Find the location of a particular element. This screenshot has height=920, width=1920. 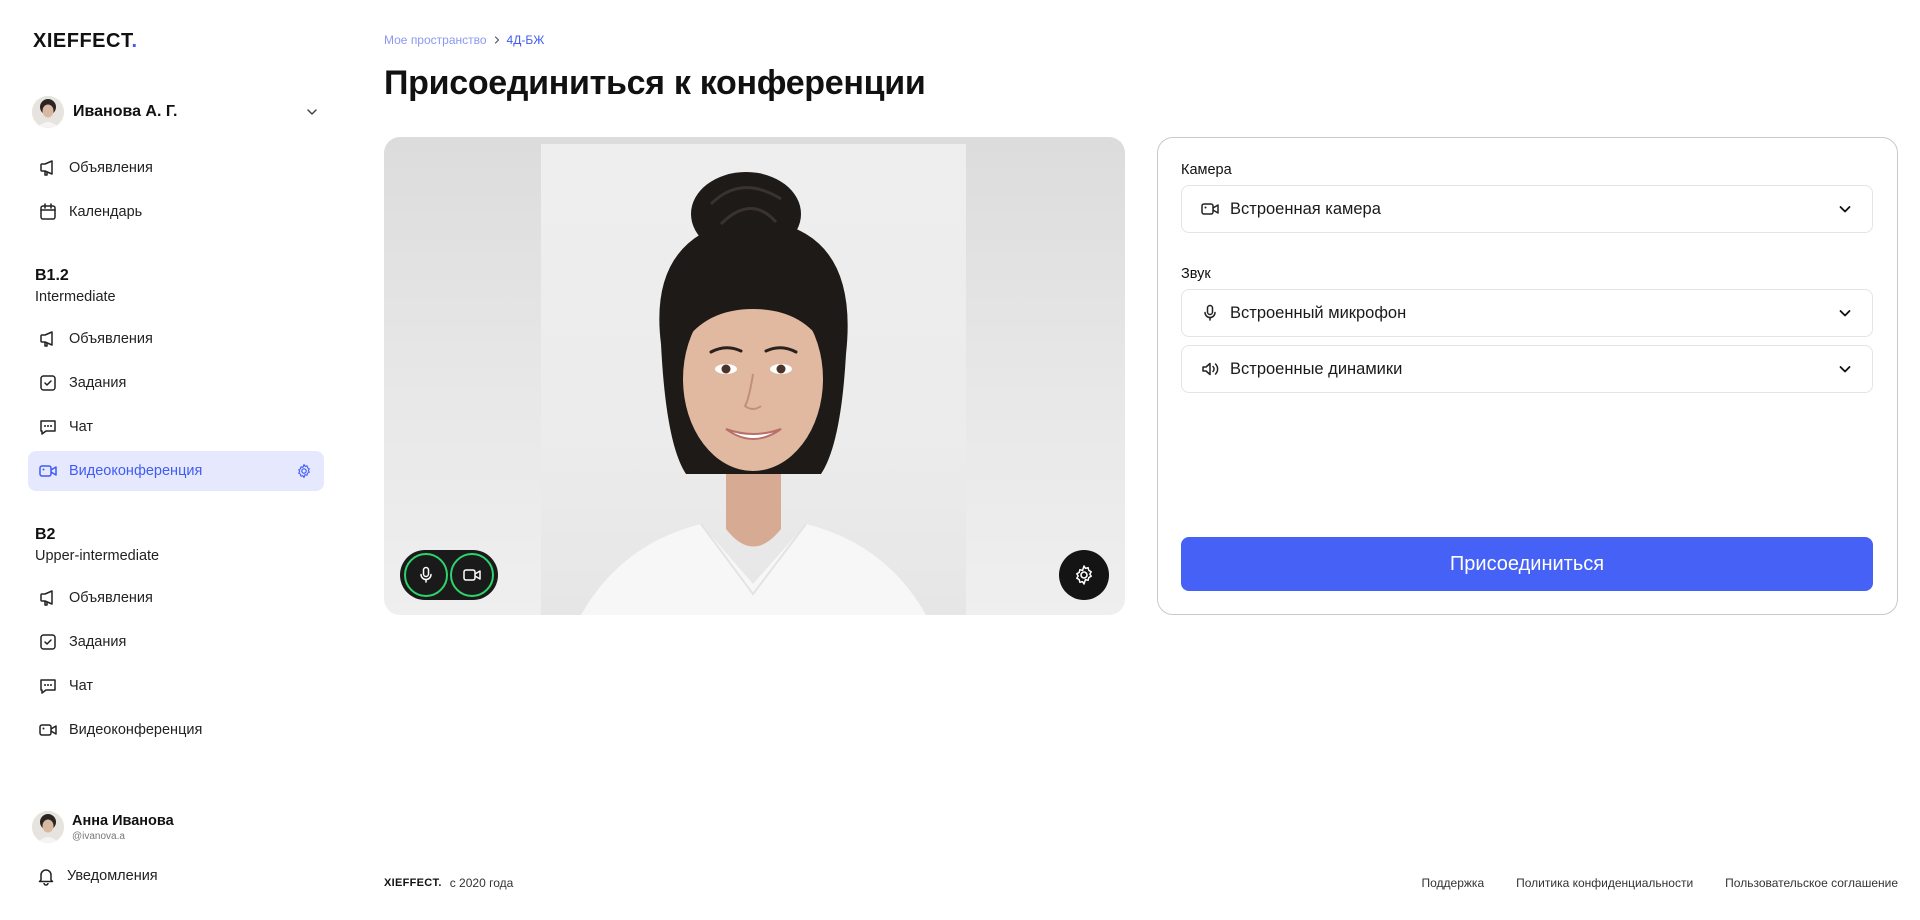

join-button: Присоединиться is located at coordinates (1527, 564).